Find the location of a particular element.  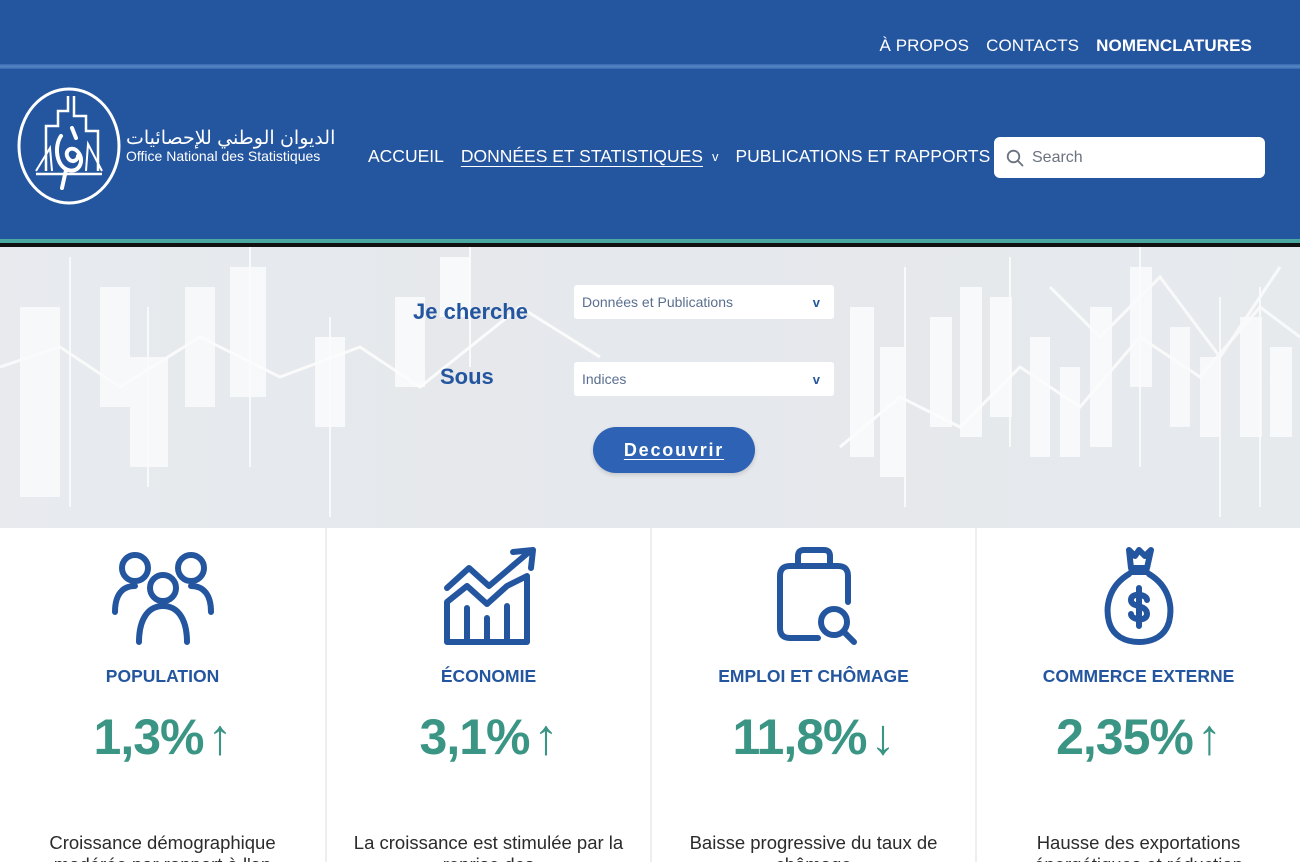

under-label: Sous is located at coordinates (467, 376).